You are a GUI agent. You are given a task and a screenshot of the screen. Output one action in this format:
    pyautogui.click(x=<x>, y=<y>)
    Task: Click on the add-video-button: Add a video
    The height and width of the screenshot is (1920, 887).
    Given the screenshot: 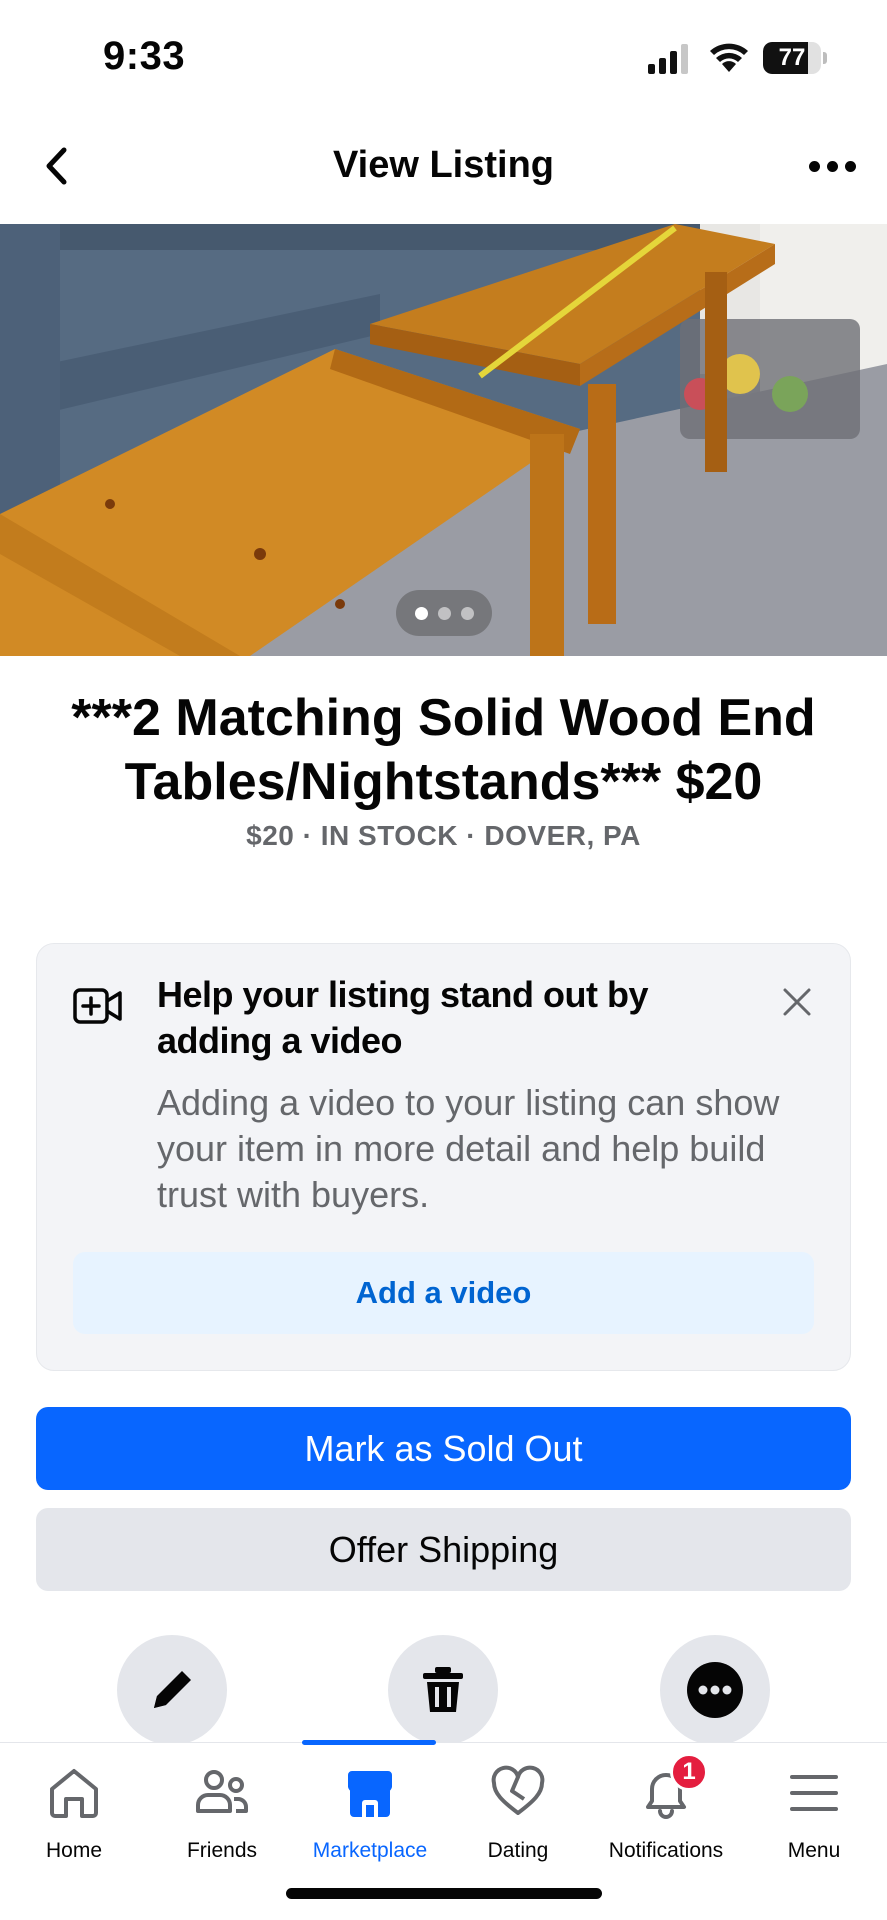 What is the action you would take?
    pyautogui.click(x=443, y=1293)
    